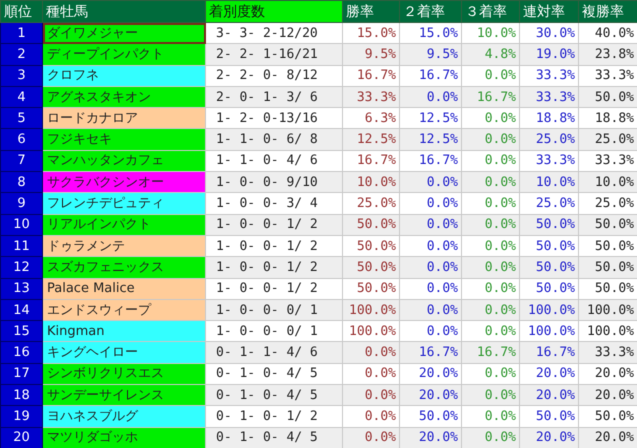 This screenshot has height=448, width=637. I want to click on sire-cell: サンデーサイレンス, so click(124, 395).